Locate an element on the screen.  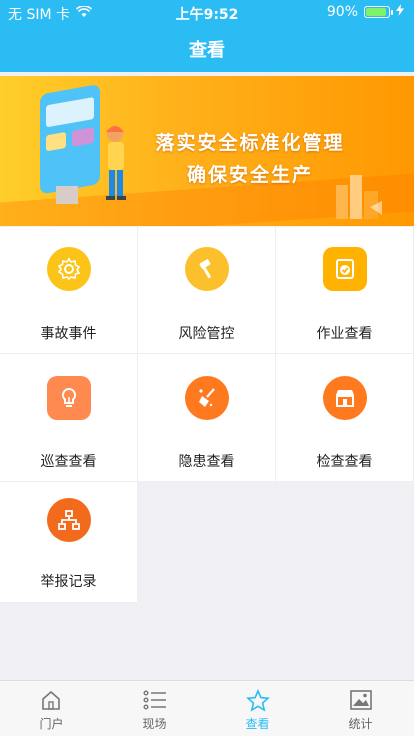
org-chart-icon is located at coordinates (69, 520).